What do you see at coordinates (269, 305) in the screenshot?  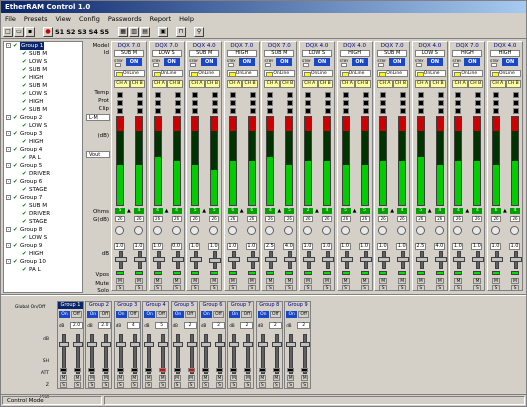 I see `group-tab: Group 8` at bounding box center [269, 305].